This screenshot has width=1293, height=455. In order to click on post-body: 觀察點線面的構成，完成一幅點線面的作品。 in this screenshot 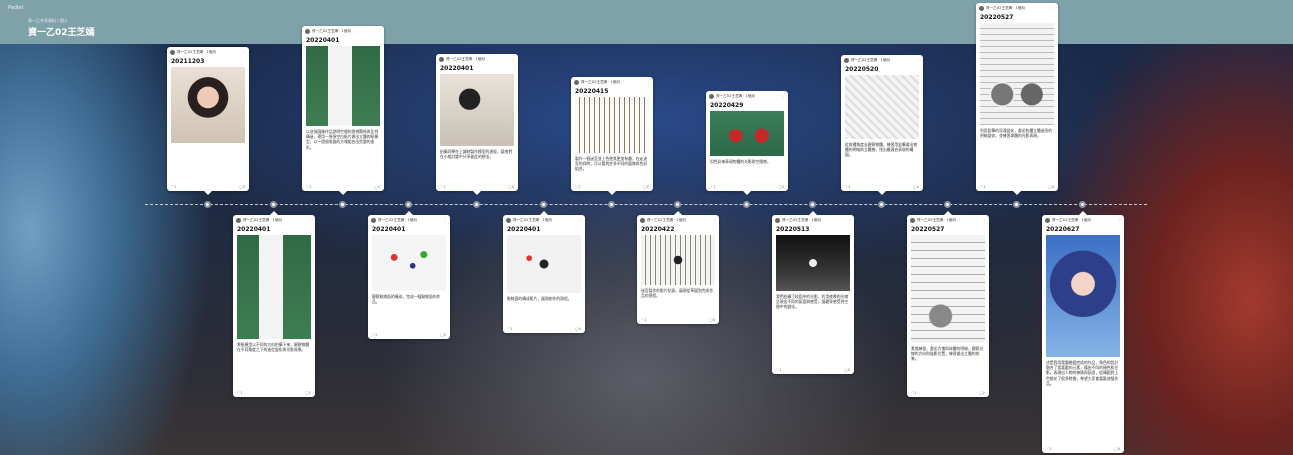, I will do `click(406, 299)`.